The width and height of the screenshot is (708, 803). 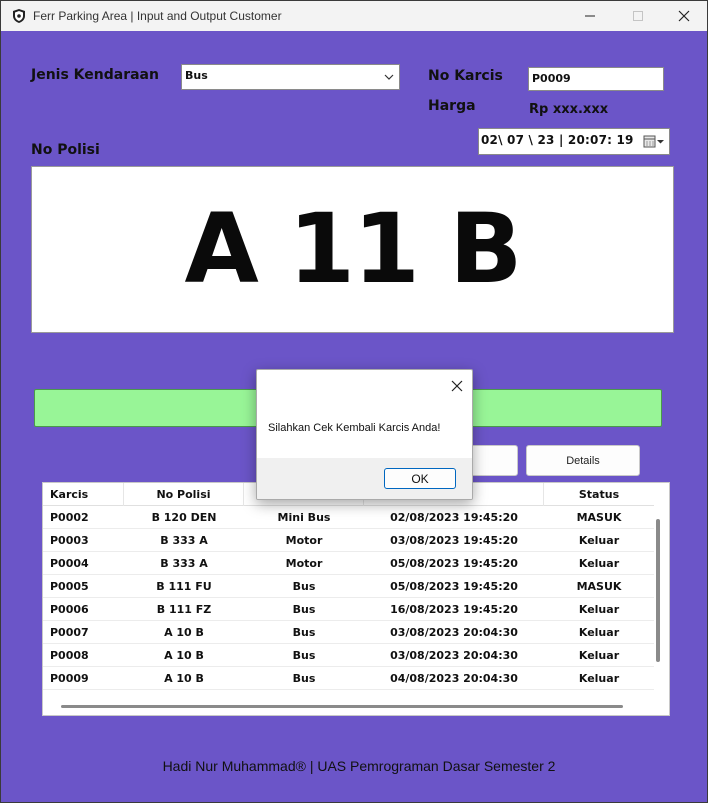 I want to click on cell-karcis: P0006, so click(x=69, y=609).